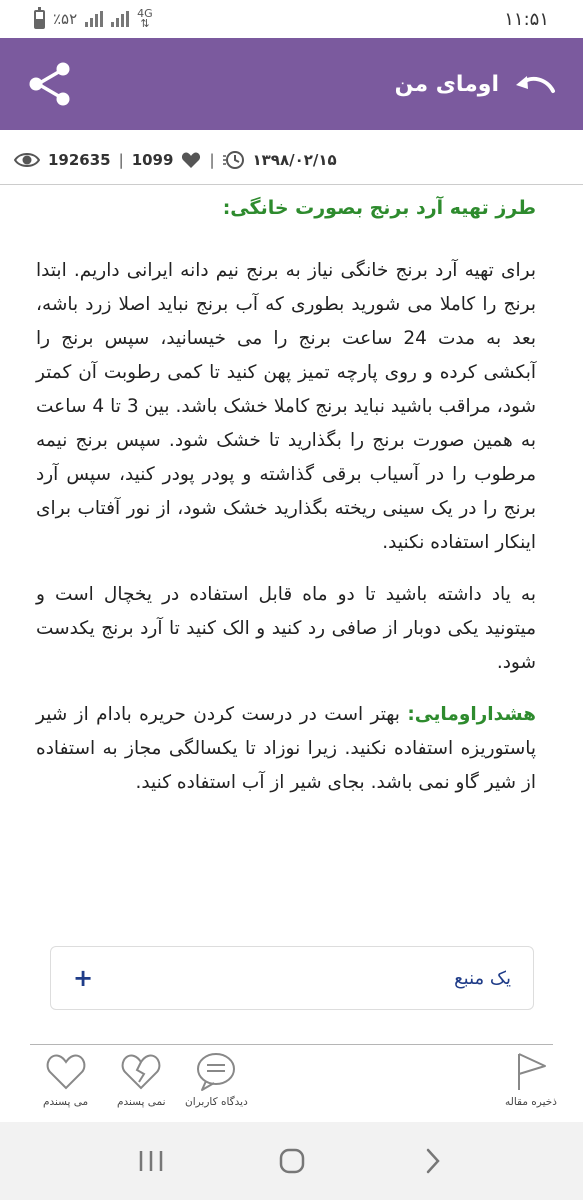  I want to click on views-count: 192635, so click(79, 160).